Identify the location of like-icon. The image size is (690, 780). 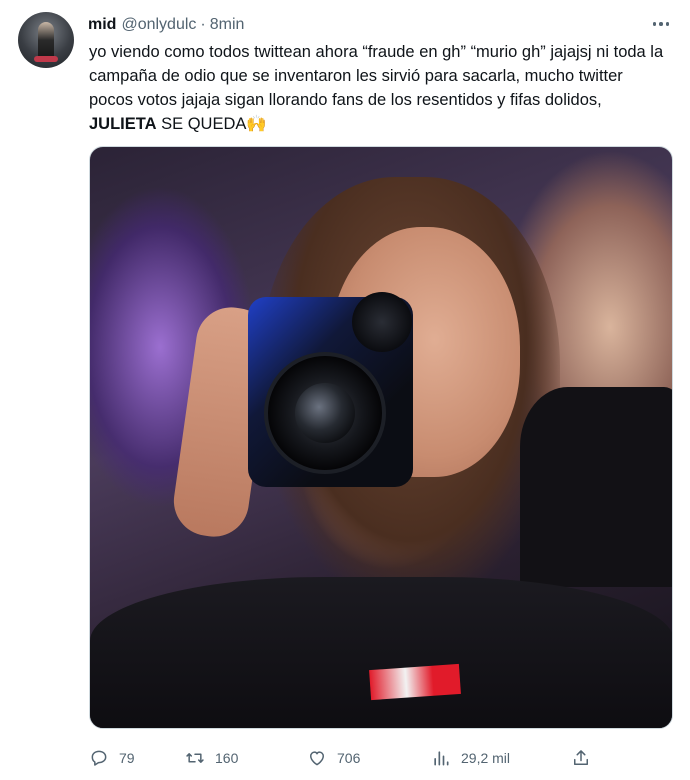
(317, 758).